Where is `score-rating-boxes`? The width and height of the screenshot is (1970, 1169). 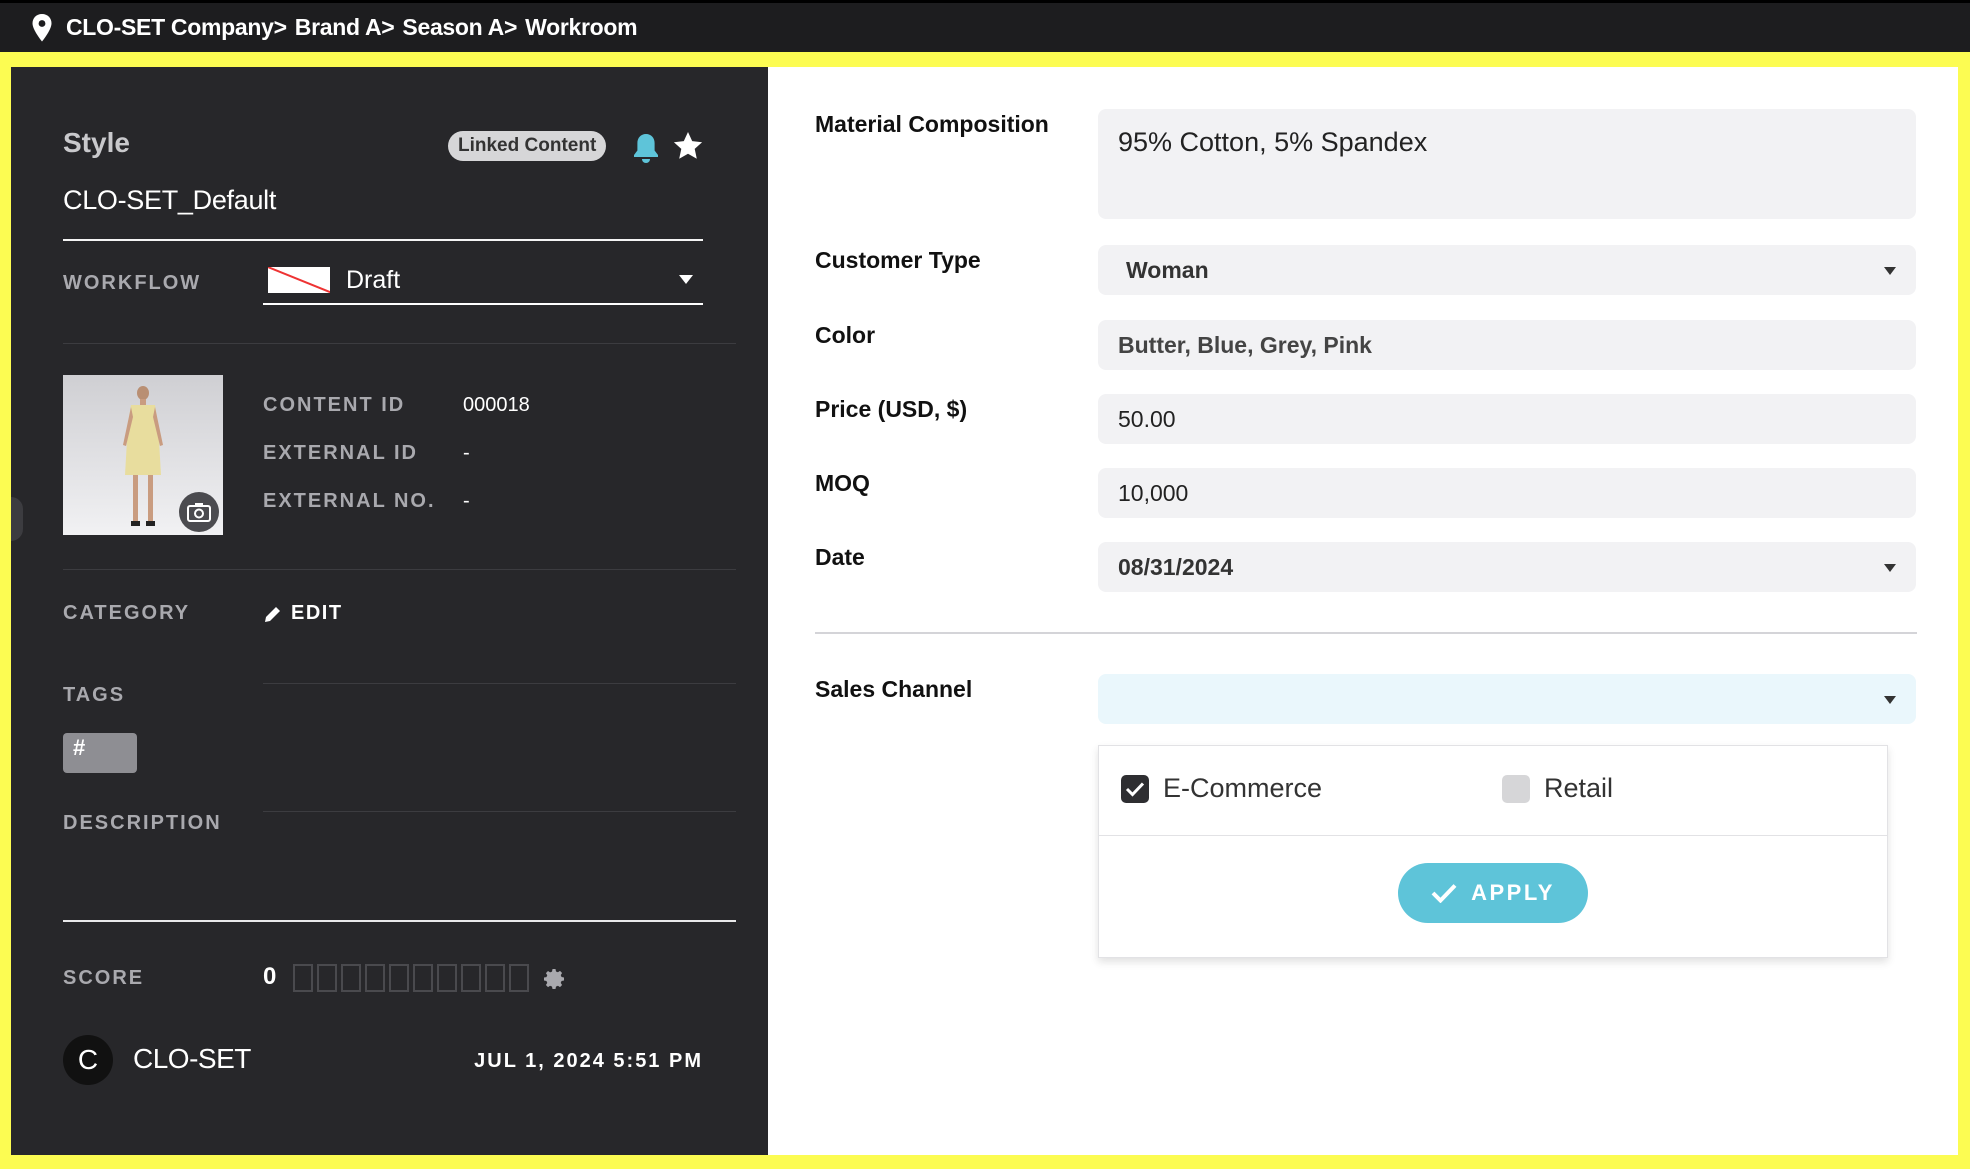
score-rating-boxes is located at coordinates (413, 978).